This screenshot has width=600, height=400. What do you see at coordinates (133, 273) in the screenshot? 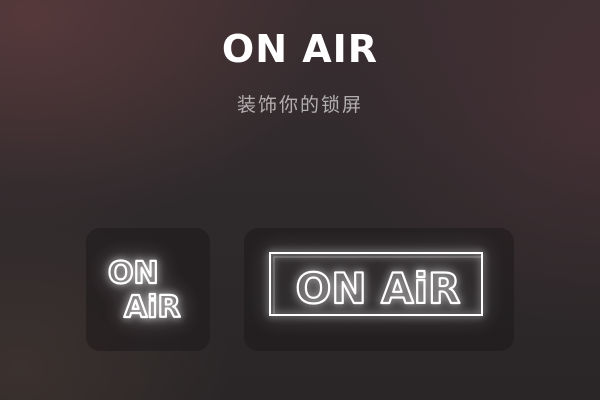
I see `small-neon-line1: ON` at bounding box center [133, 273].